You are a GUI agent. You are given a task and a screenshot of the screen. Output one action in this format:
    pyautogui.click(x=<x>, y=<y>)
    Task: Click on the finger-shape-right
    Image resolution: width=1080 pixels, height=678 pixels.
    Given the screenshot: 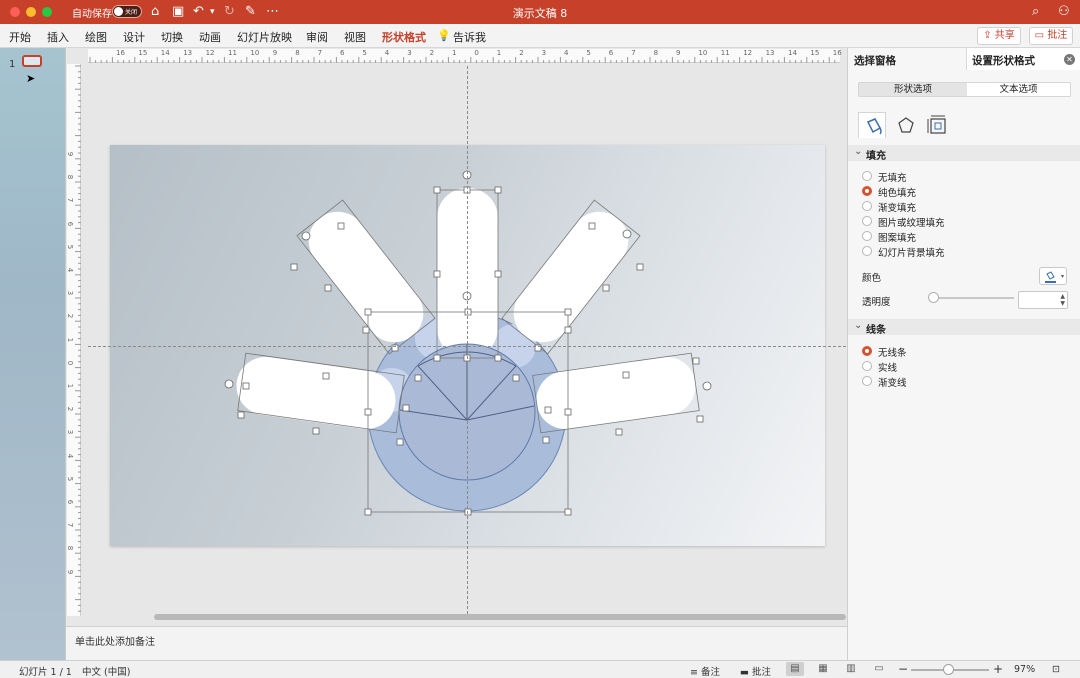 What is the action you would take?
    pyautogui.click(x=616, y=393)
    